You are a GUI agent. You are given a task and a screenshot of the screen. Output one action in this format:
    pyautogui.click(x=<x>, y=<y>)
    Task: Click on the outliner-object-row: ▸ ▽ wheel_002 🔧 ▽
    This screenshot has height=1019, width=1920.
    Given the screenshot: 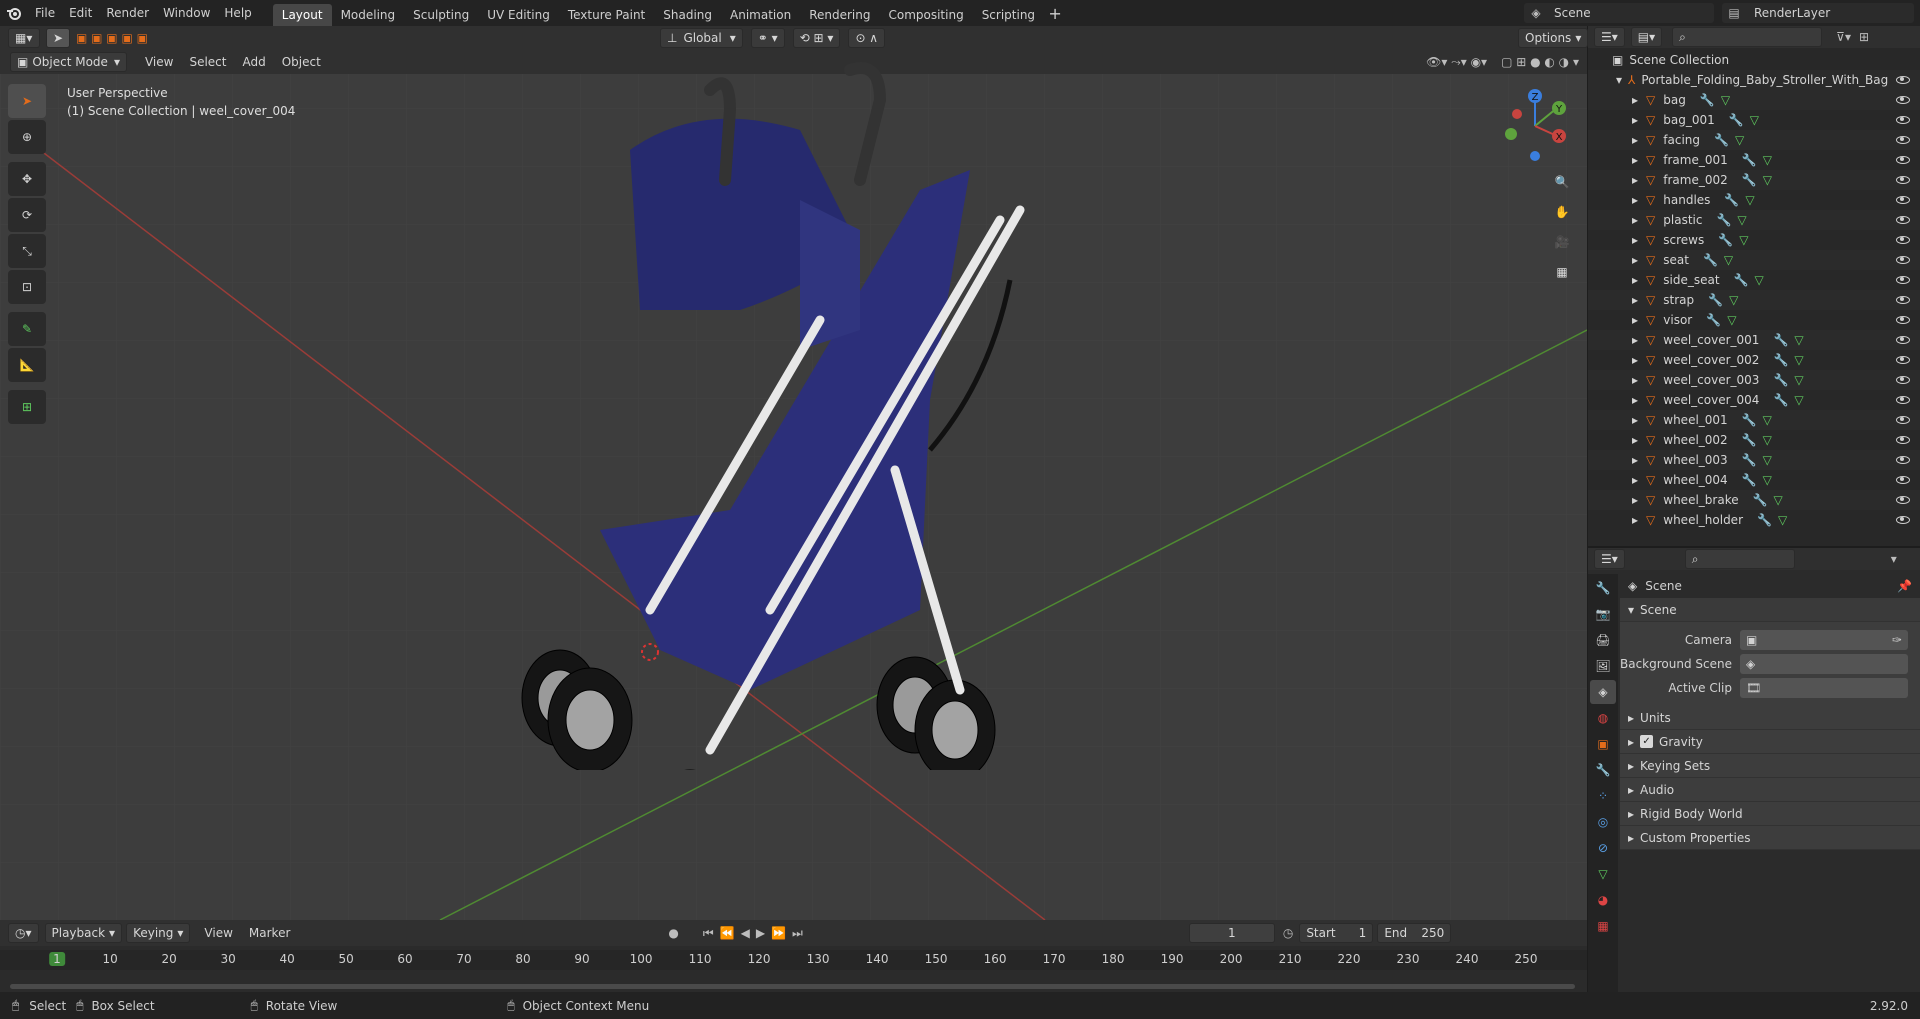 What is the action you would take?
    pyautogui.click(x=1754, y=440)
    